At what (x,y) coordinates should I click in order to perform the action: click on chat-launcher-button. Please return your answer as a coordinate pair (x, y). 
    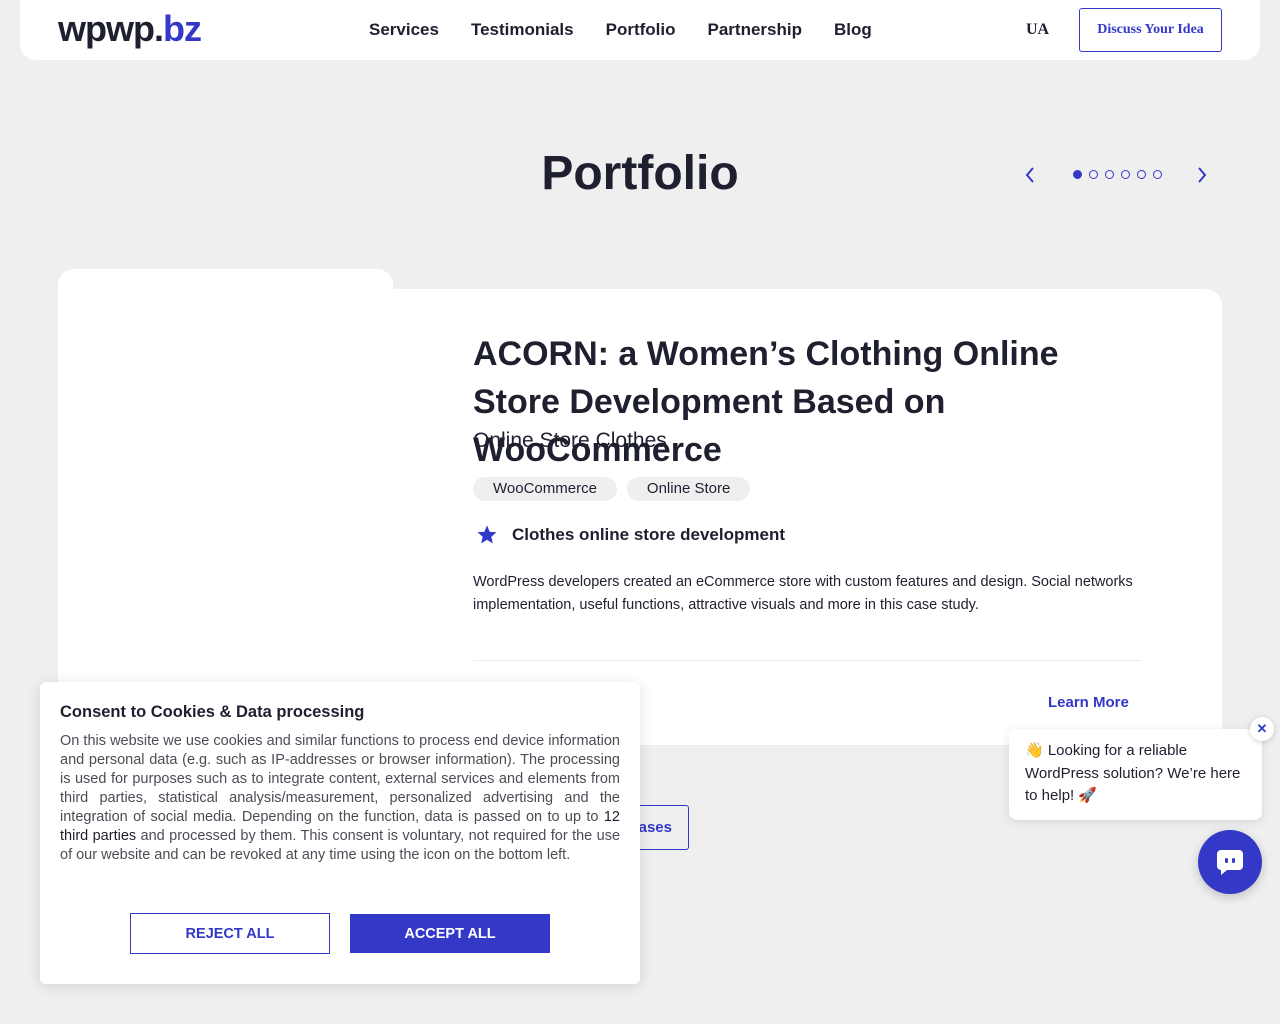
    Looking at the image, I should click on (1230, 862).